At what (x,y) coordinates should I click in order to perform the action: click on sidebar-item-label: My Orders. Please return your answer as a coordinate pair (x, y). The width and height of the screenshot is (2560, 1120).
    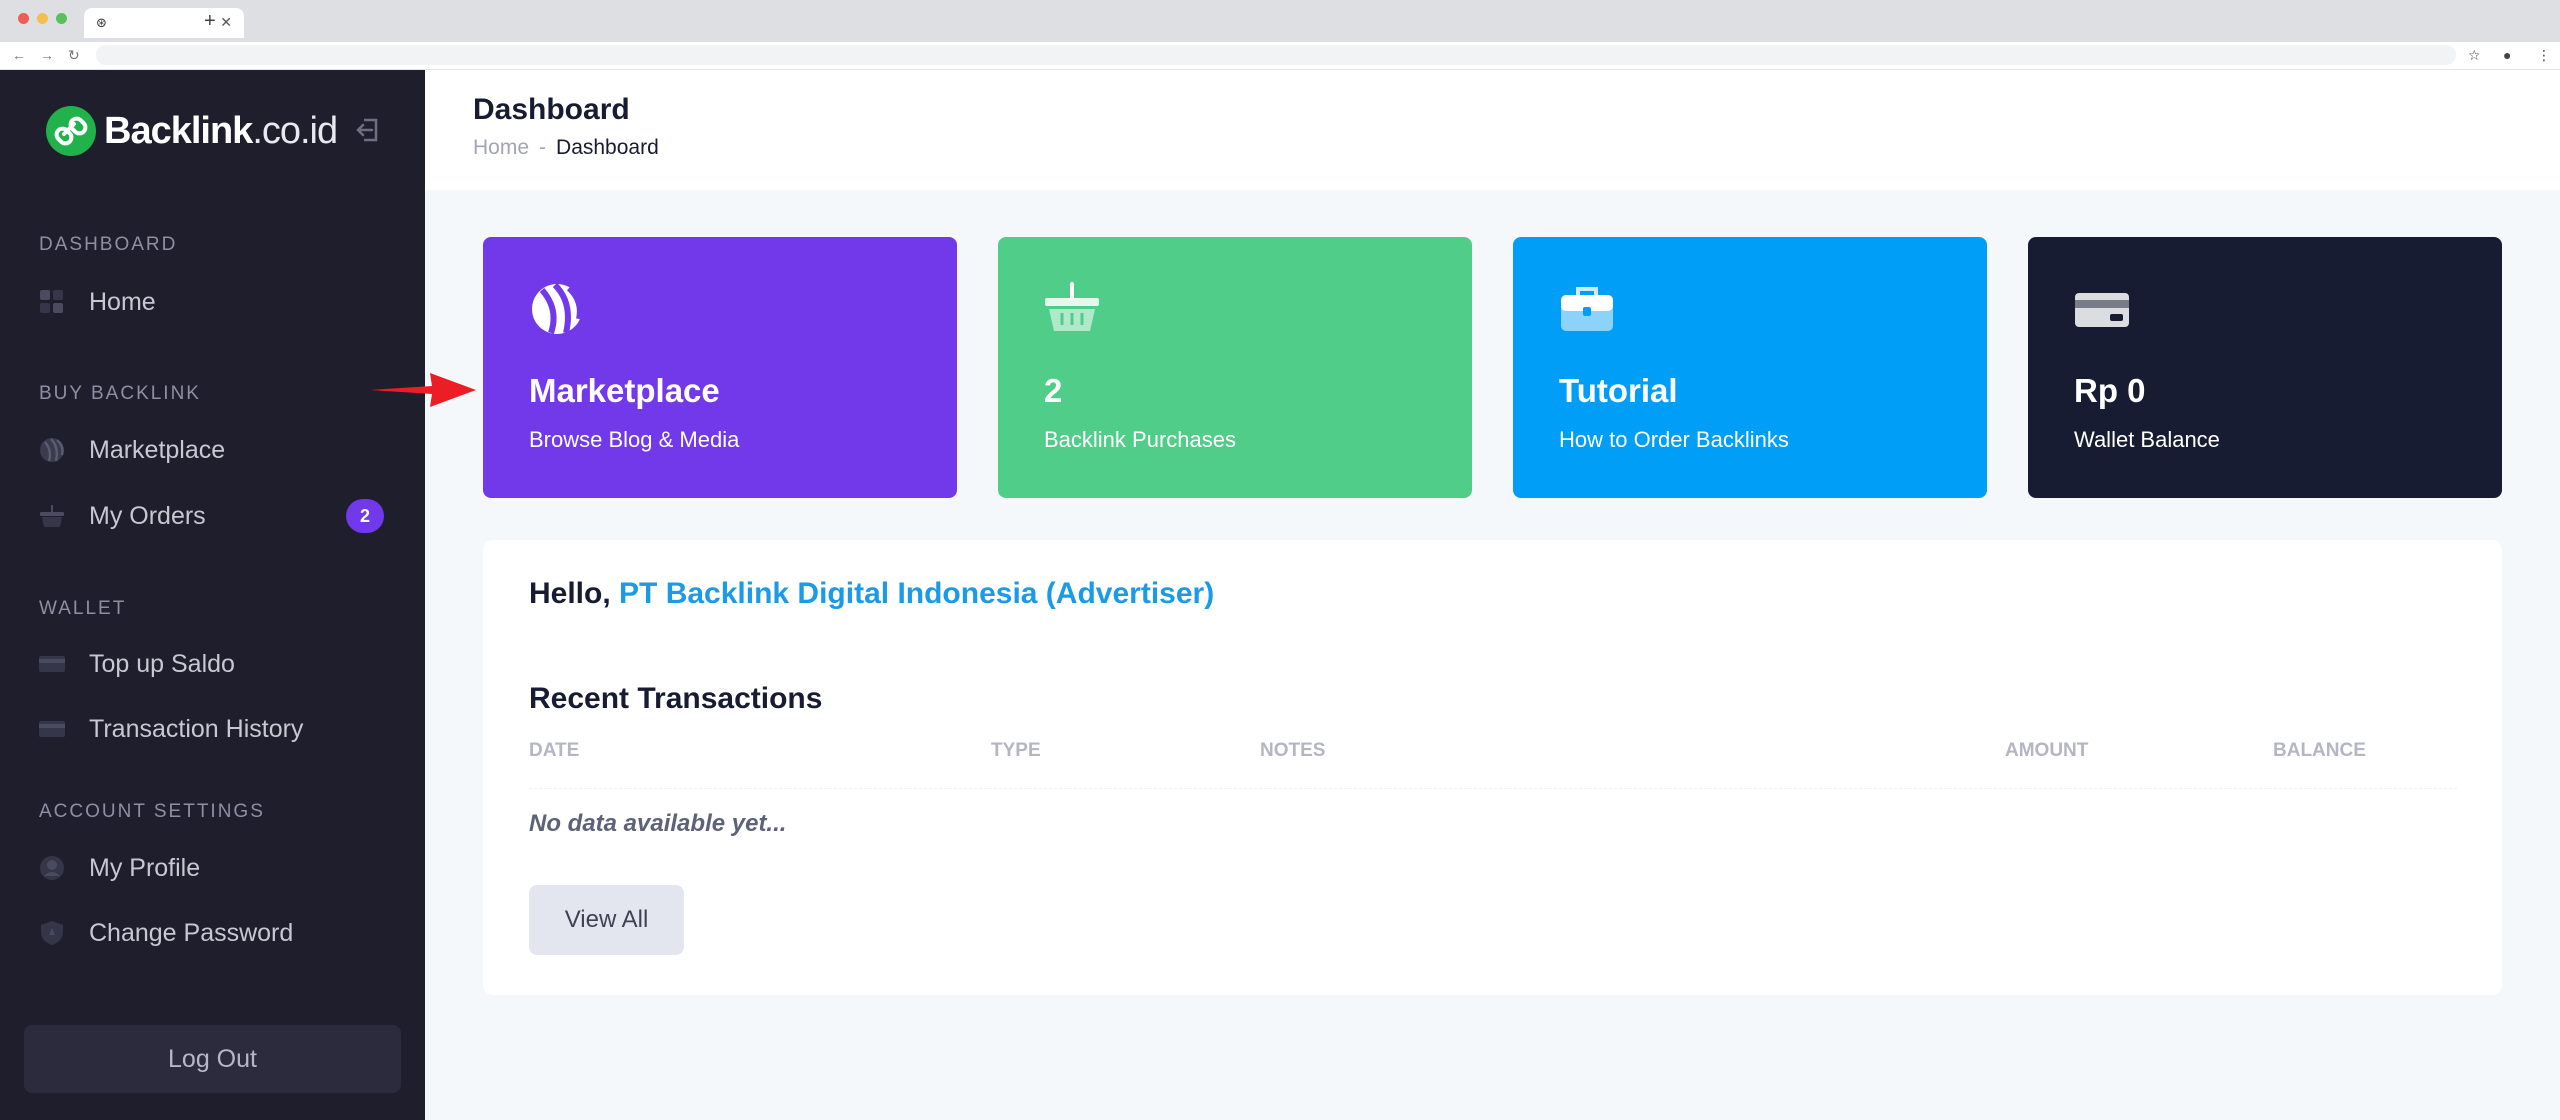
    Looking at the image, I should click on (147, 515).